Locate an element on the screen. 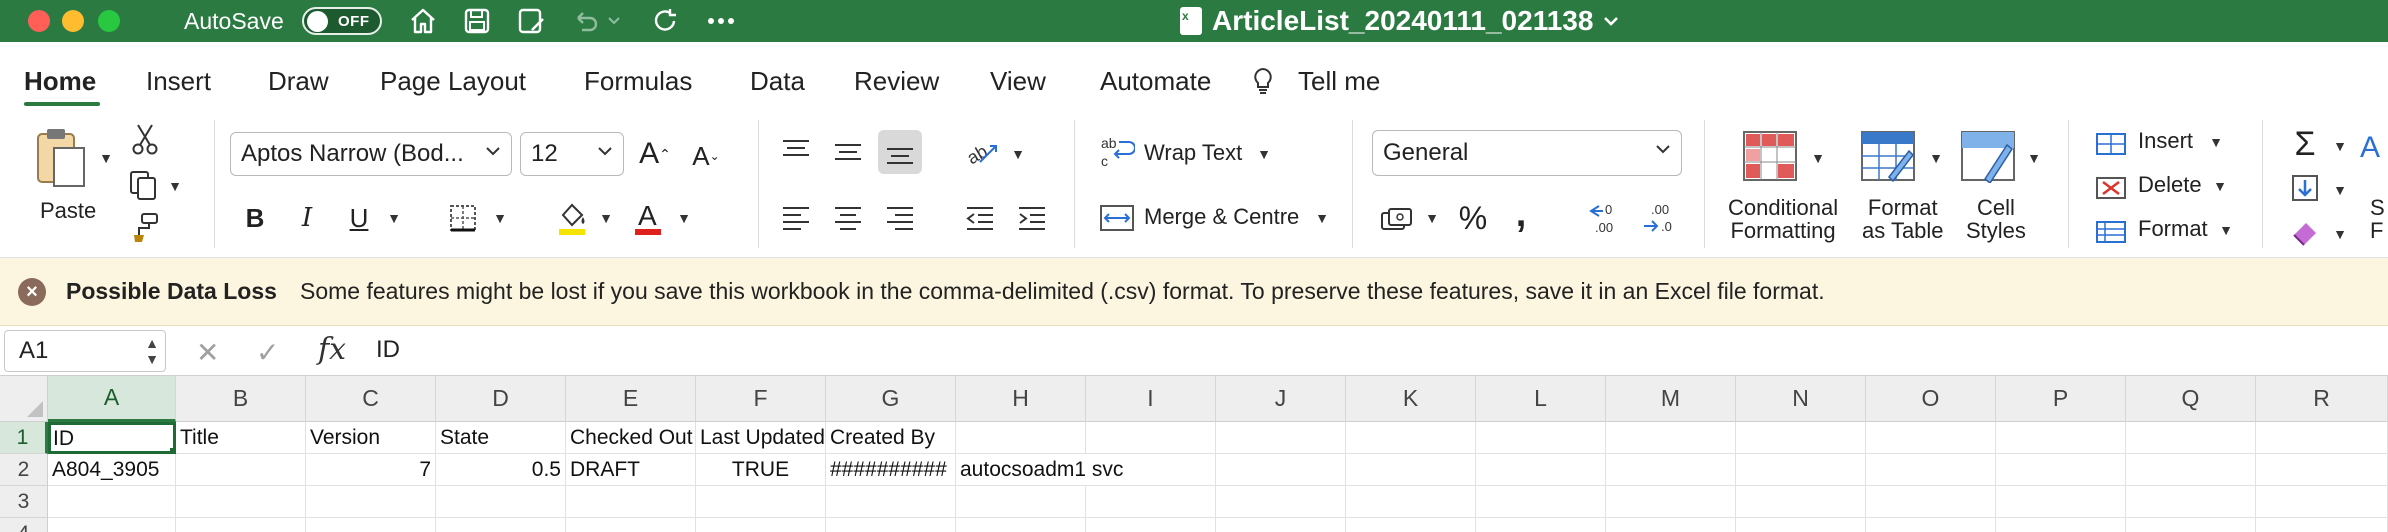  cell-j3 is located at coordinates (1281, 502).